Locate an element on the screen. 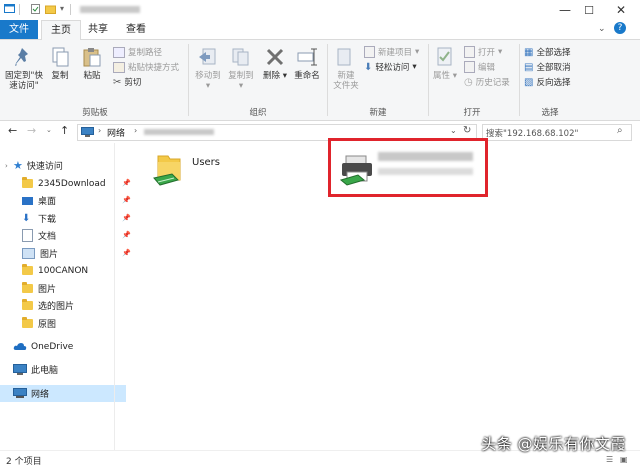 This screenshot has width=640, height=468. invert-selection-icon: ▧ is located at coordinates (529, 82).